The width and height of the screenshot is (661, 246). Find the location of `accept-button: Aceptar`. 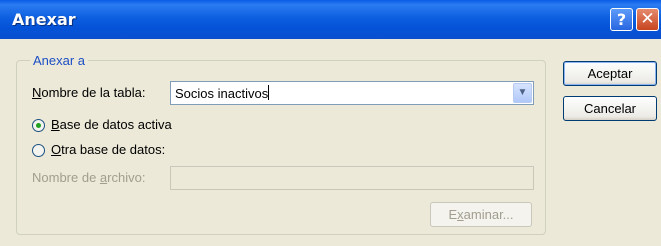

accept-button: Aceptar is located at coordinates (610, 73).